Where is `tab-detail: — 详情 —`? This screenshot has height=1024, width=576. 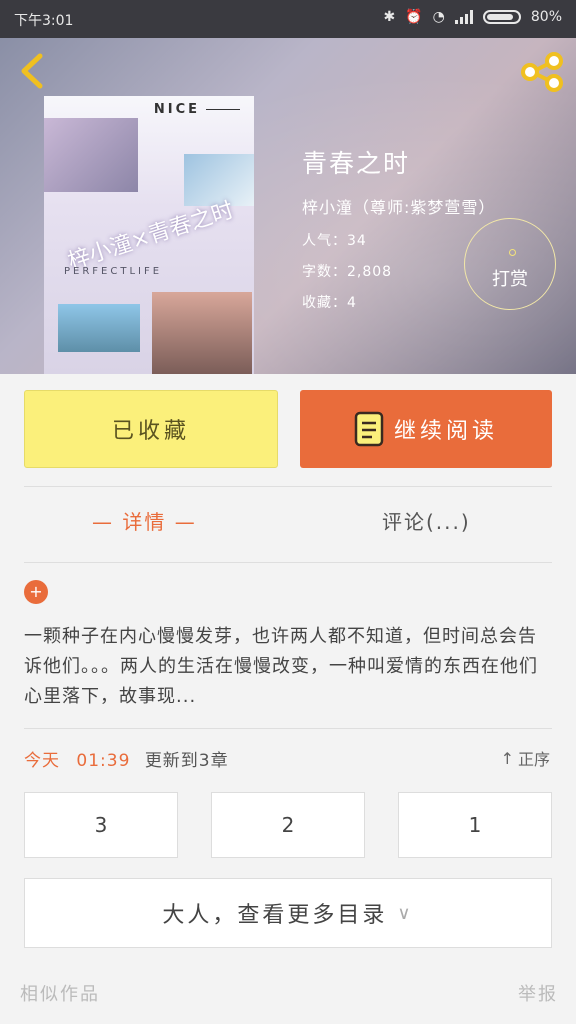
tab-detail: — 详情 — is located at coordinates (144, 520).